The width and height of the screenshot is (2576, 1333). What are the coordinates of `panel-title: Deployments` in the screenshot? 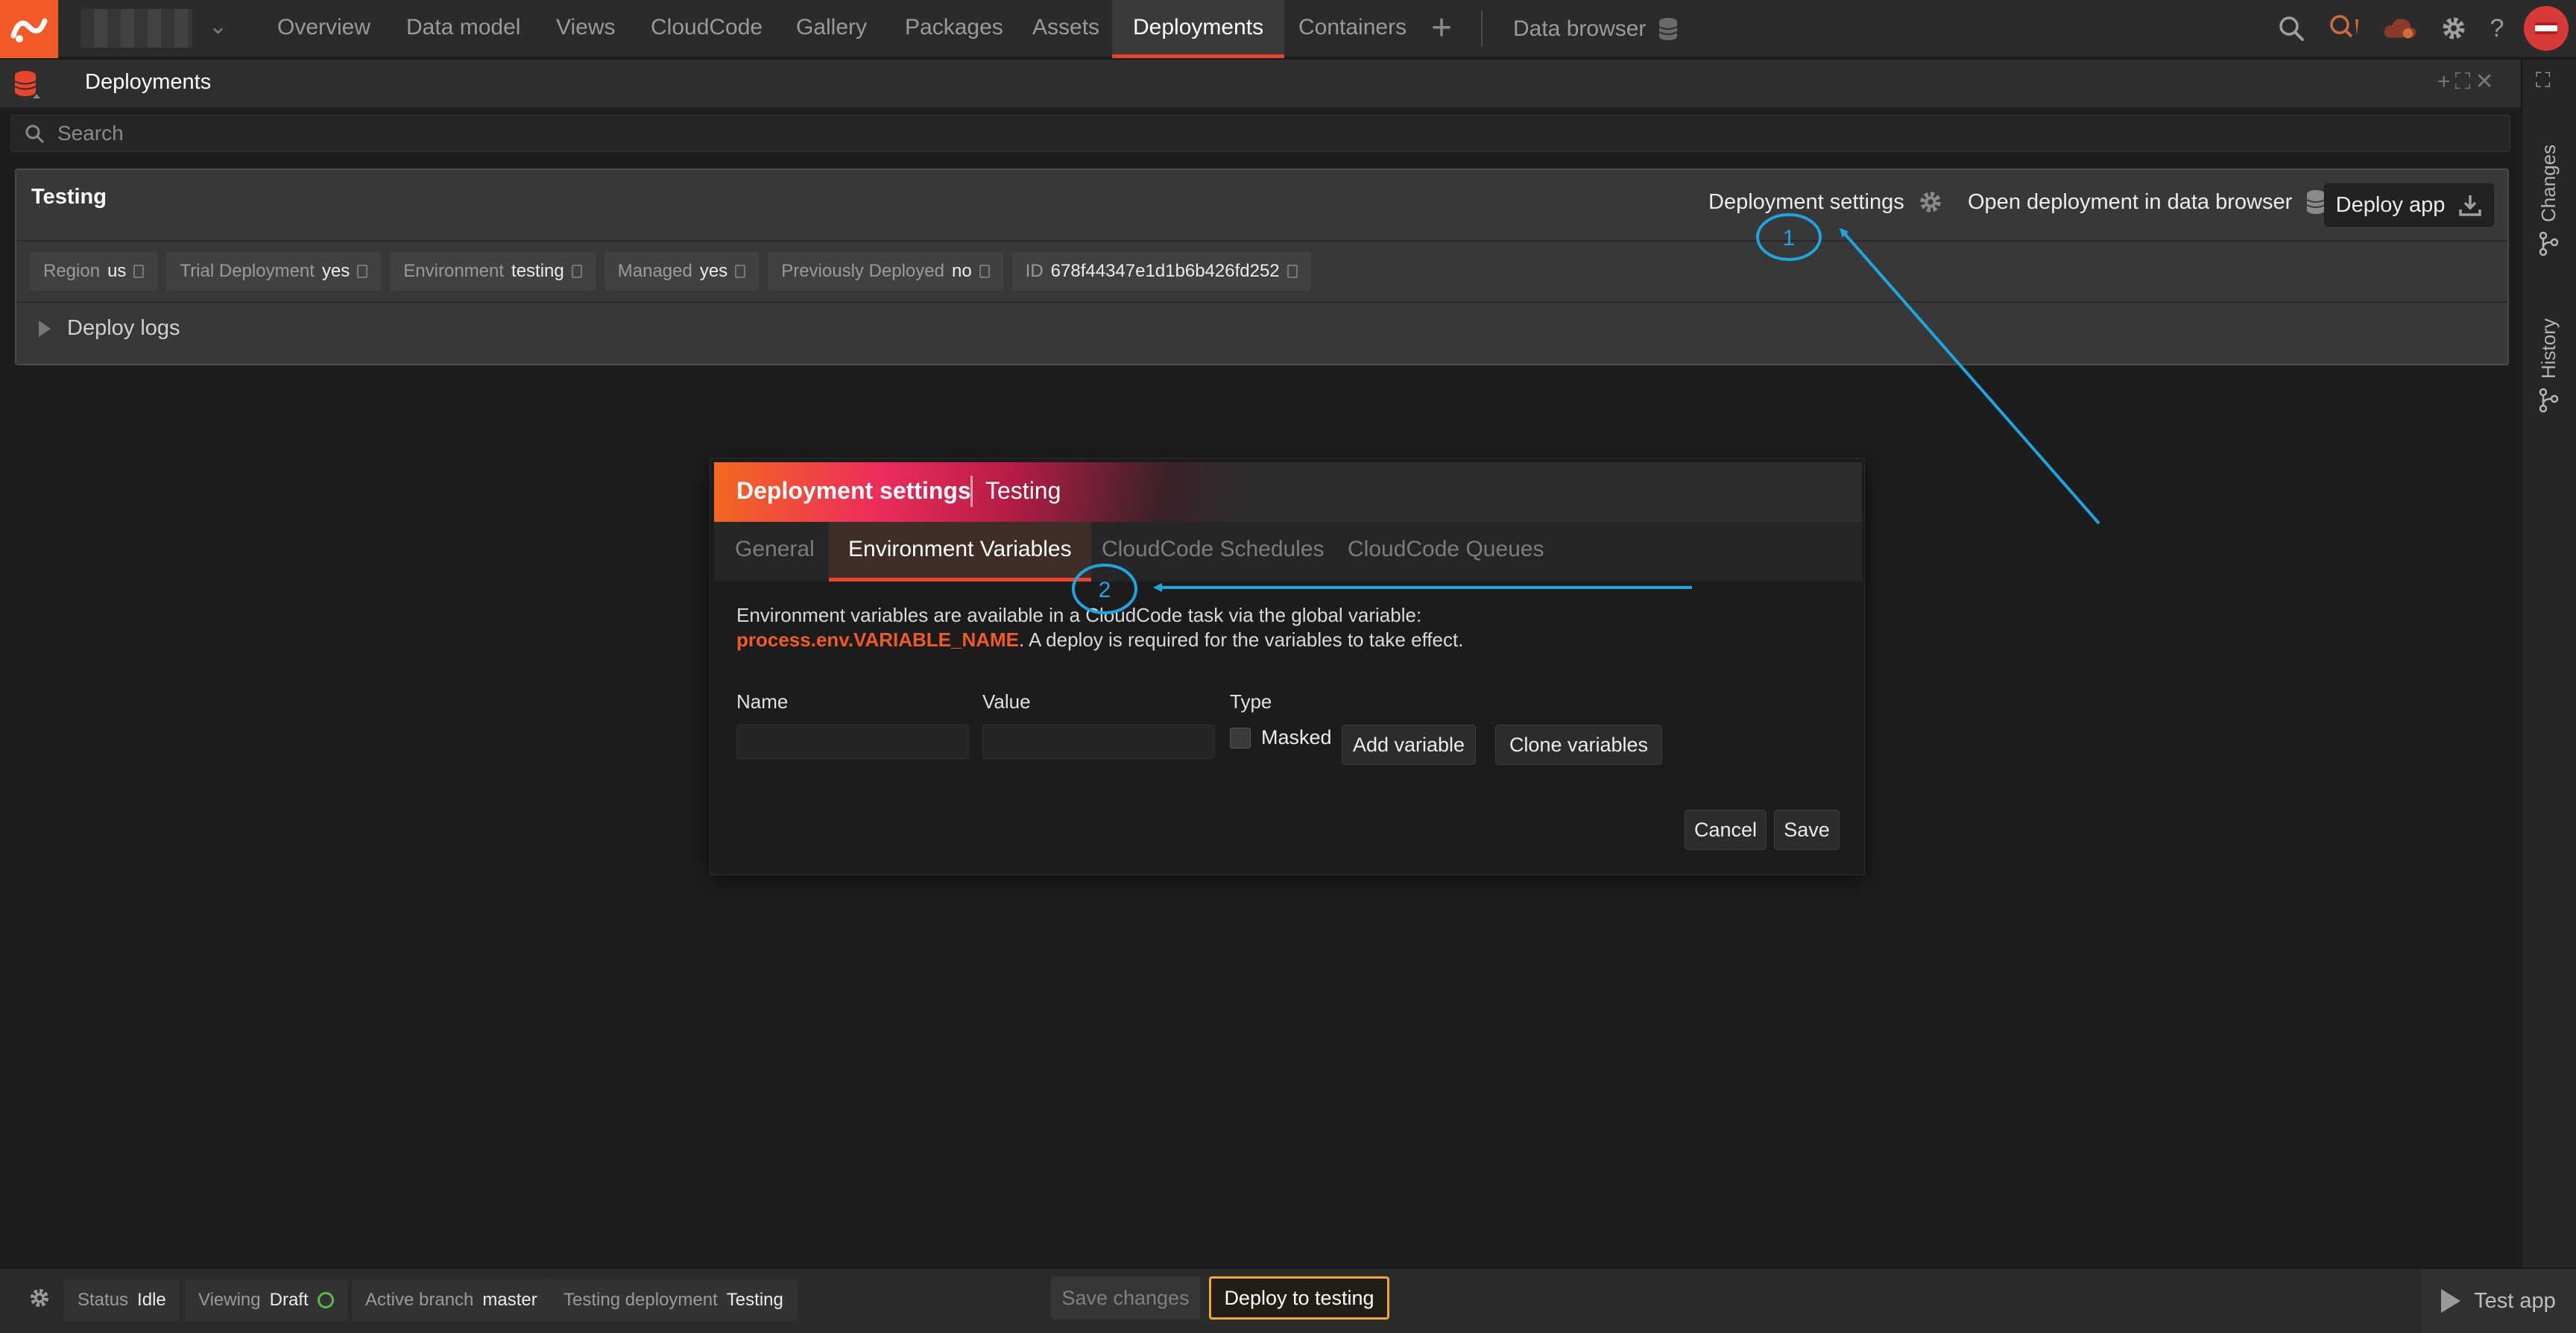 It's located at (148, 82).